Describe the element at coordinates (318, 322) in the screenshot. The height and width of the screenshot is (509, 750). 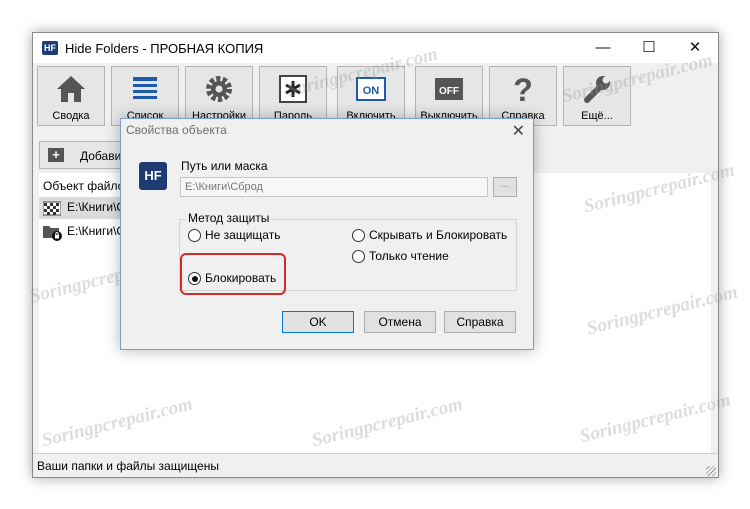
I see `ok-button: OK` at that location.